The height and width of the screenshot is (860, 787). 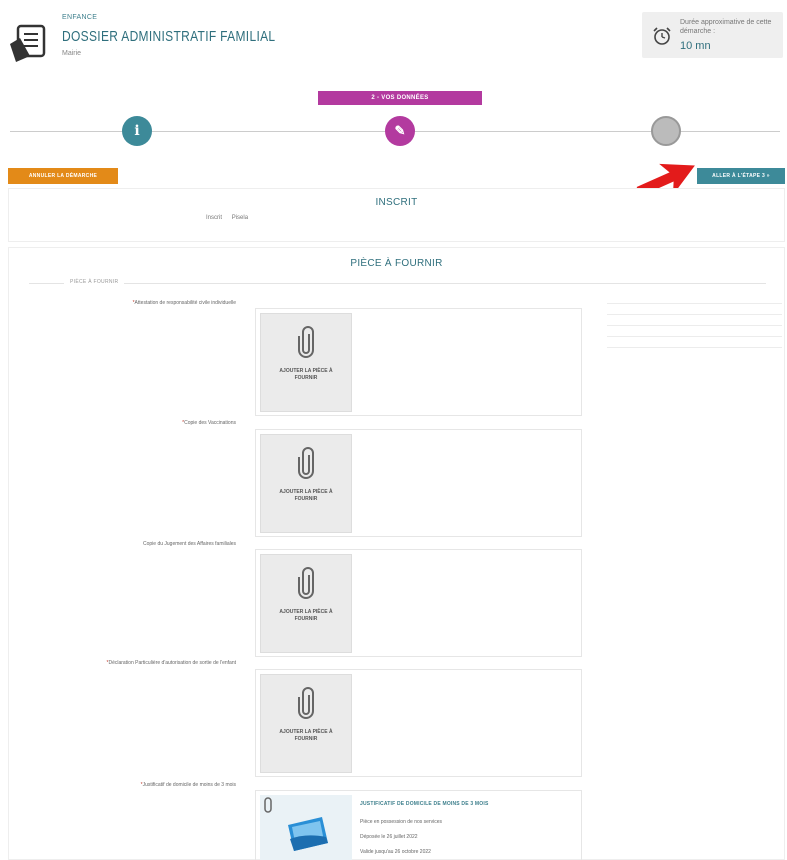 What do you see at coordinates (662, 36) in the screenshot?
I see `alarm-clock-icon` at bounding box center [662, 36].